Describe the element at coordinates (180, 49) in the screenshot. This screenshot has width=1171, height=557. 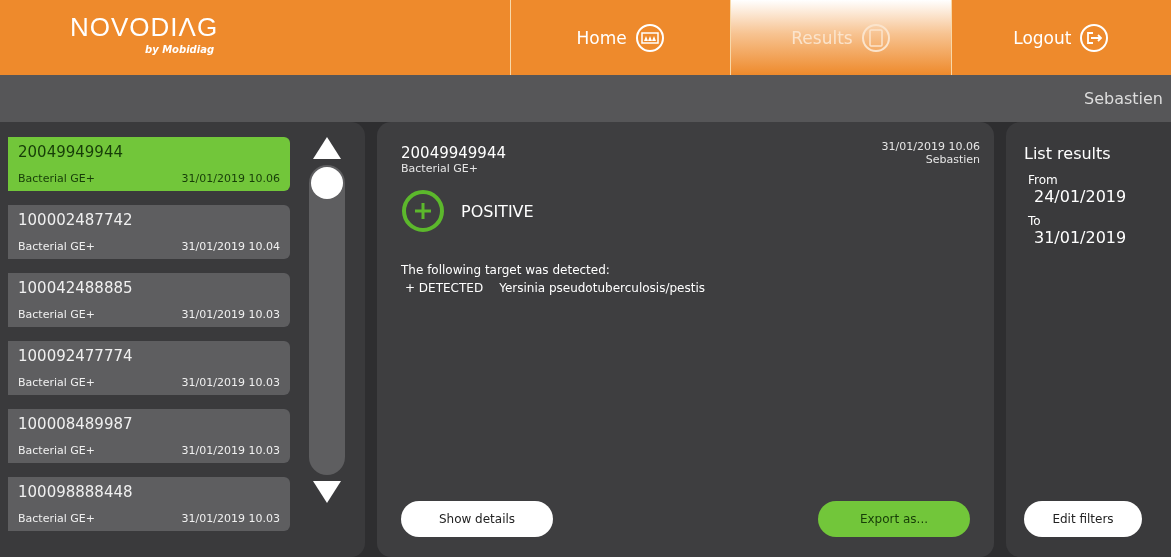
I see `logo-subtitle: by Mobidiag` at that location.